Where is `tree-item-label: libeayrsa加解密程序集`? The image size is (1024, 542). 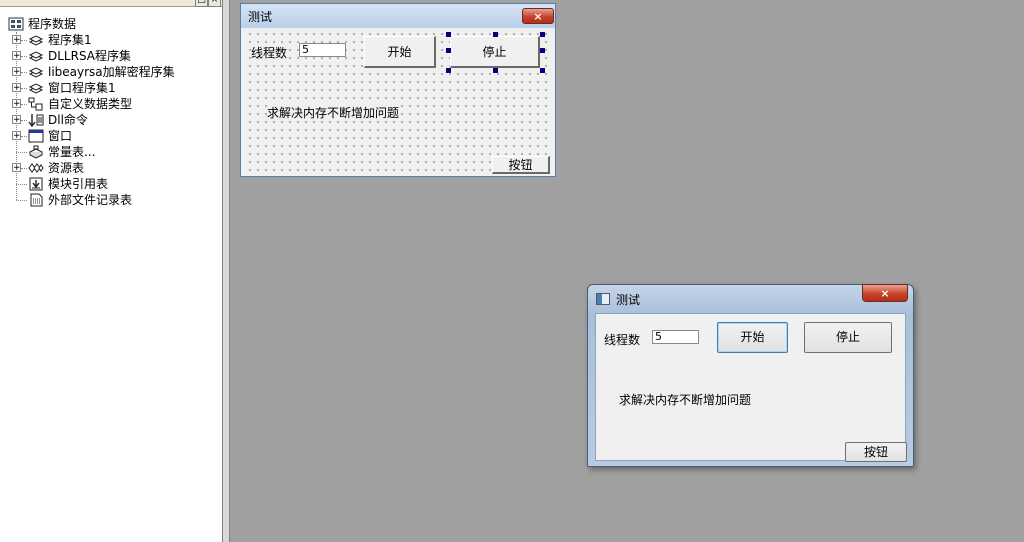 tree-item-label: libeayrsa加解密程序集 is located at coordinates (111, 72).